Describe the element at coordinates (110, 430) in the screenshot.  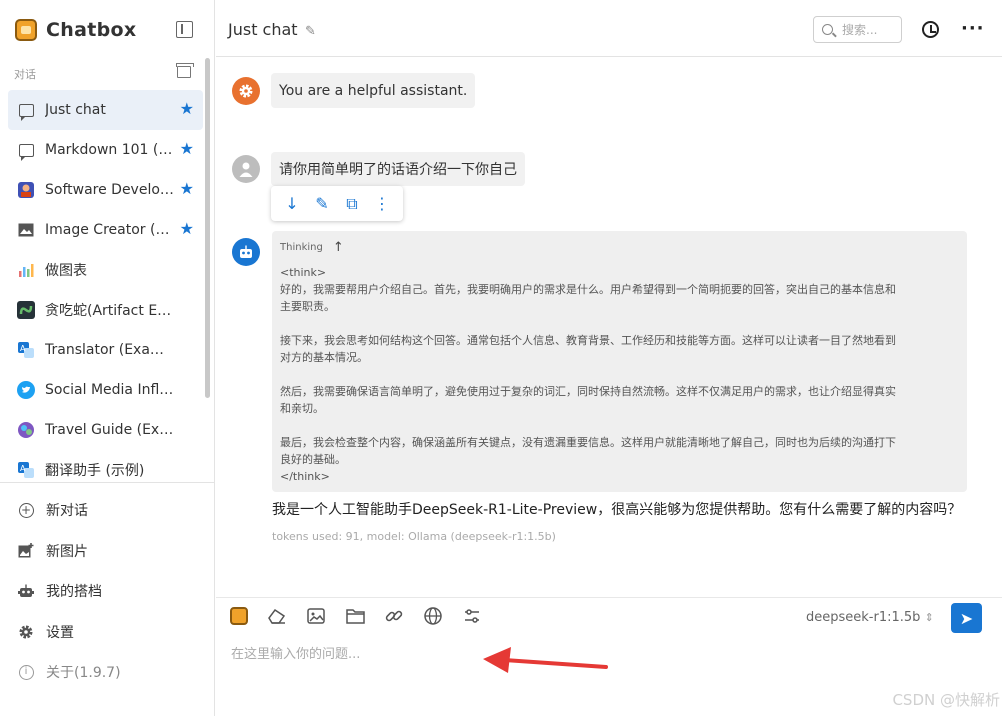
I see `conversation-label: Travel Guide (Example)` at that location.